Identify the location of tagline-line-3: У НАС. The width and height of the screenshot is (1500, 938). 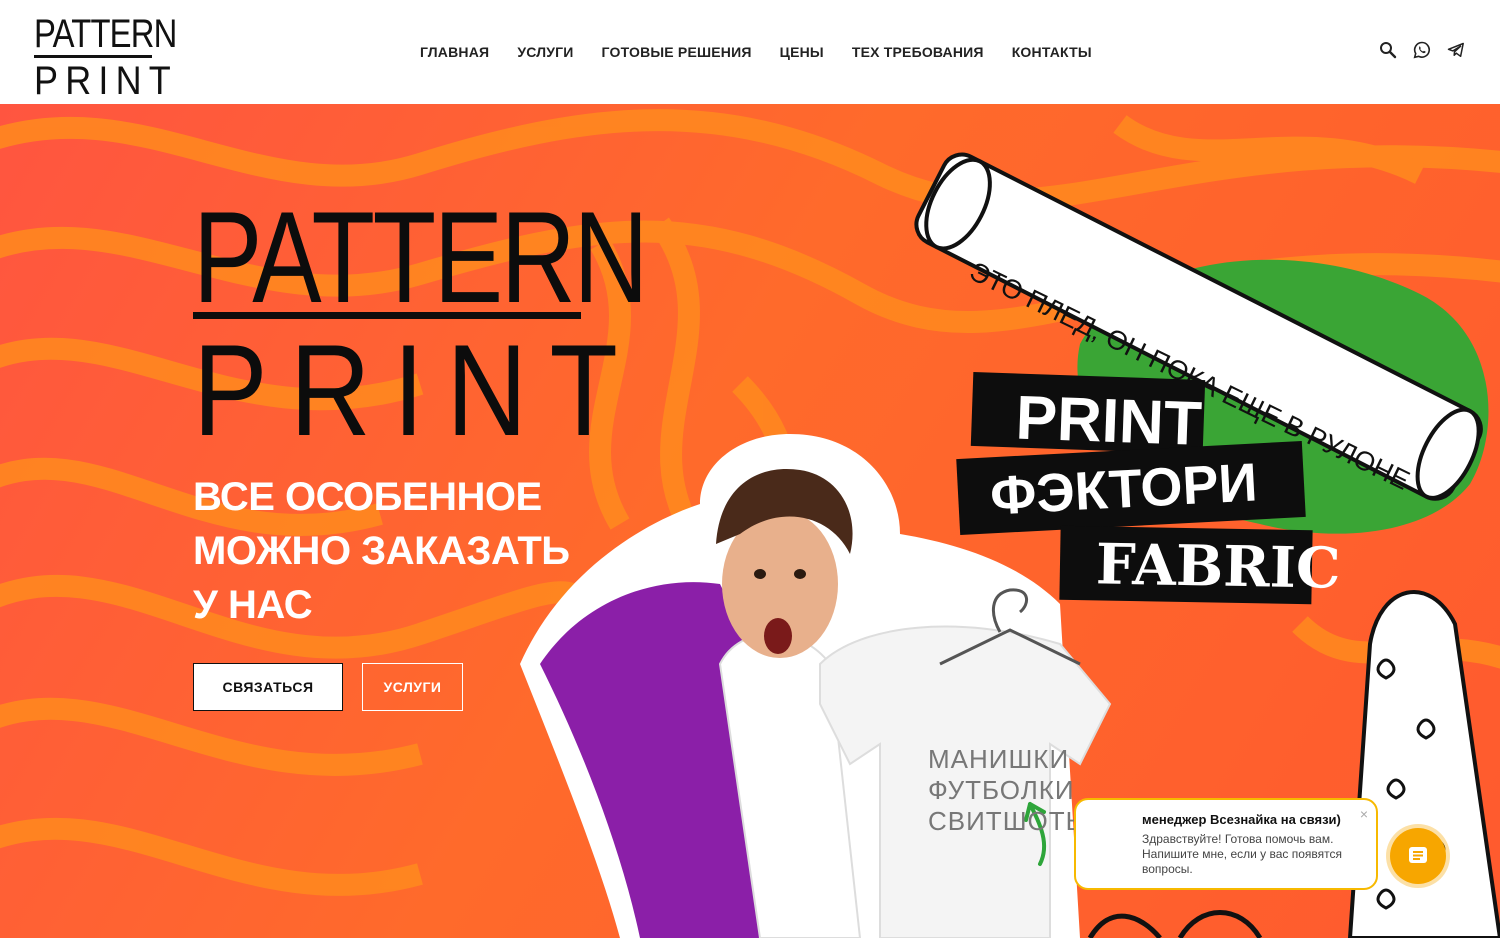
(253, 605).